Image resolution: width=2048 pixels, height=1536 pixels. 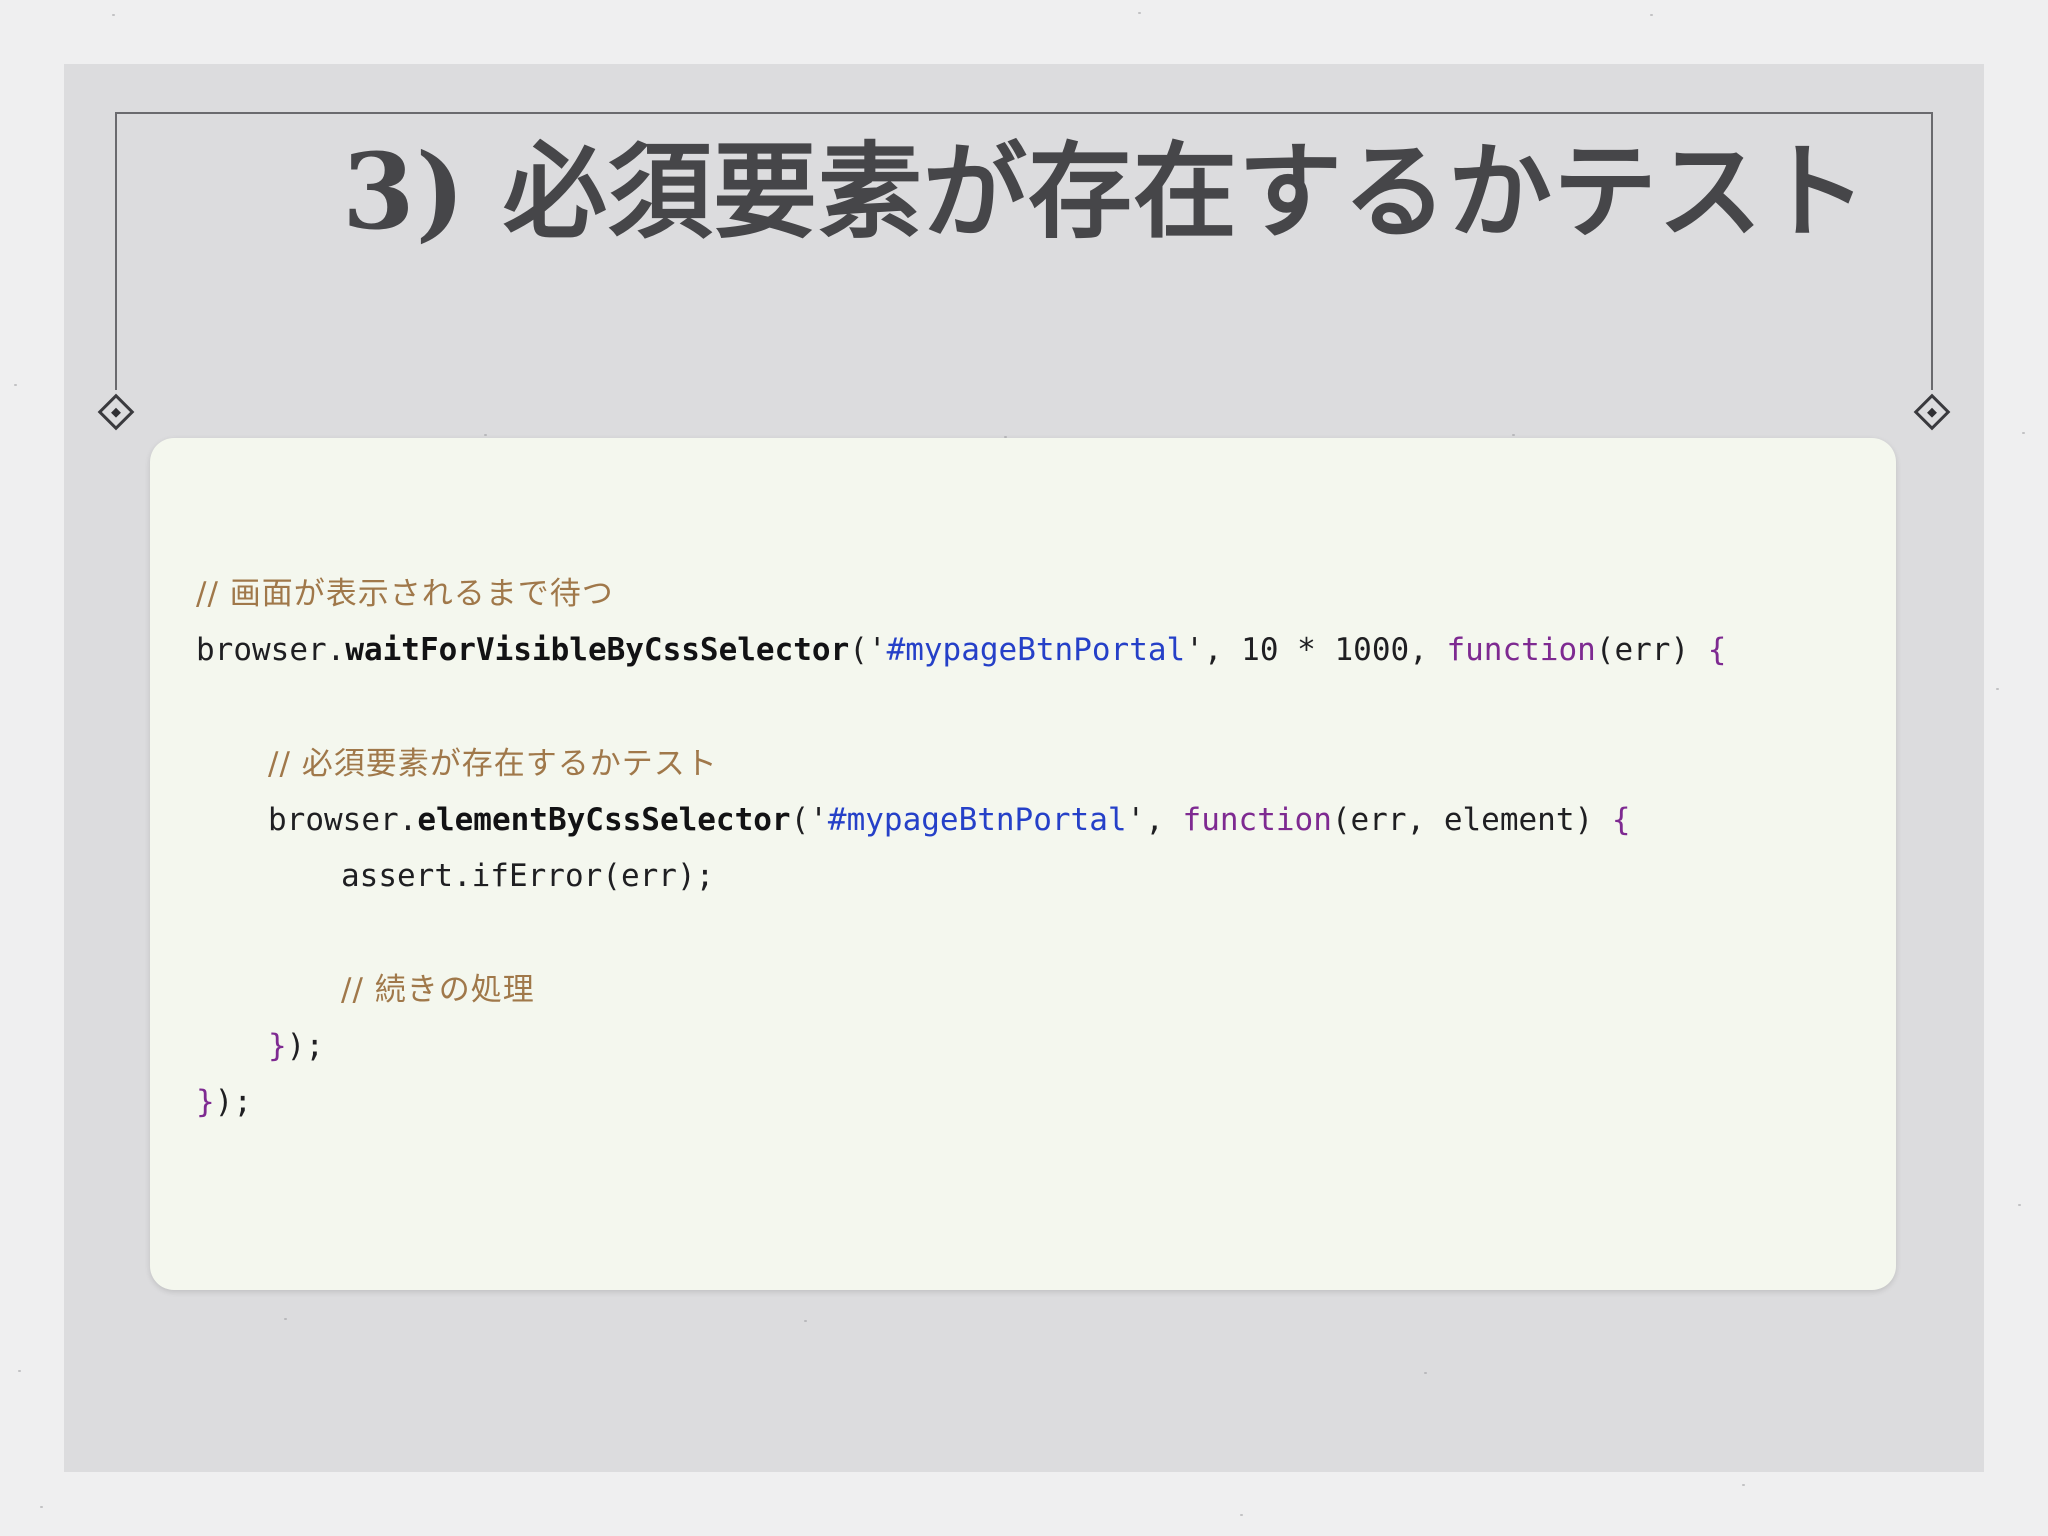 I want to click on code-line-5: assert.ifError(err);, so click(x=527, y=876).